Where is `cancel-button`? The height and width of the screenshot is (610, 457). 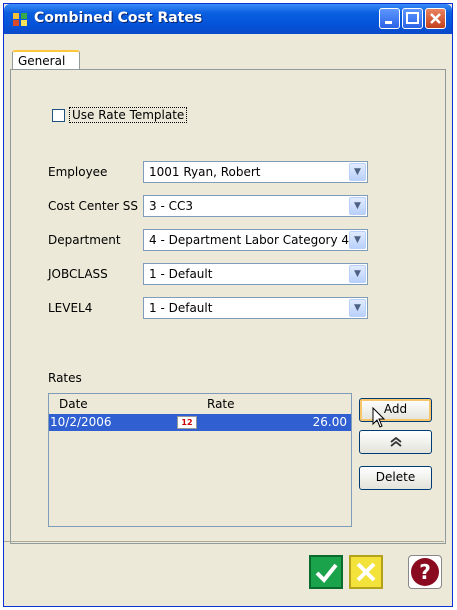
cancel-button is located at coordinates (366, 572).